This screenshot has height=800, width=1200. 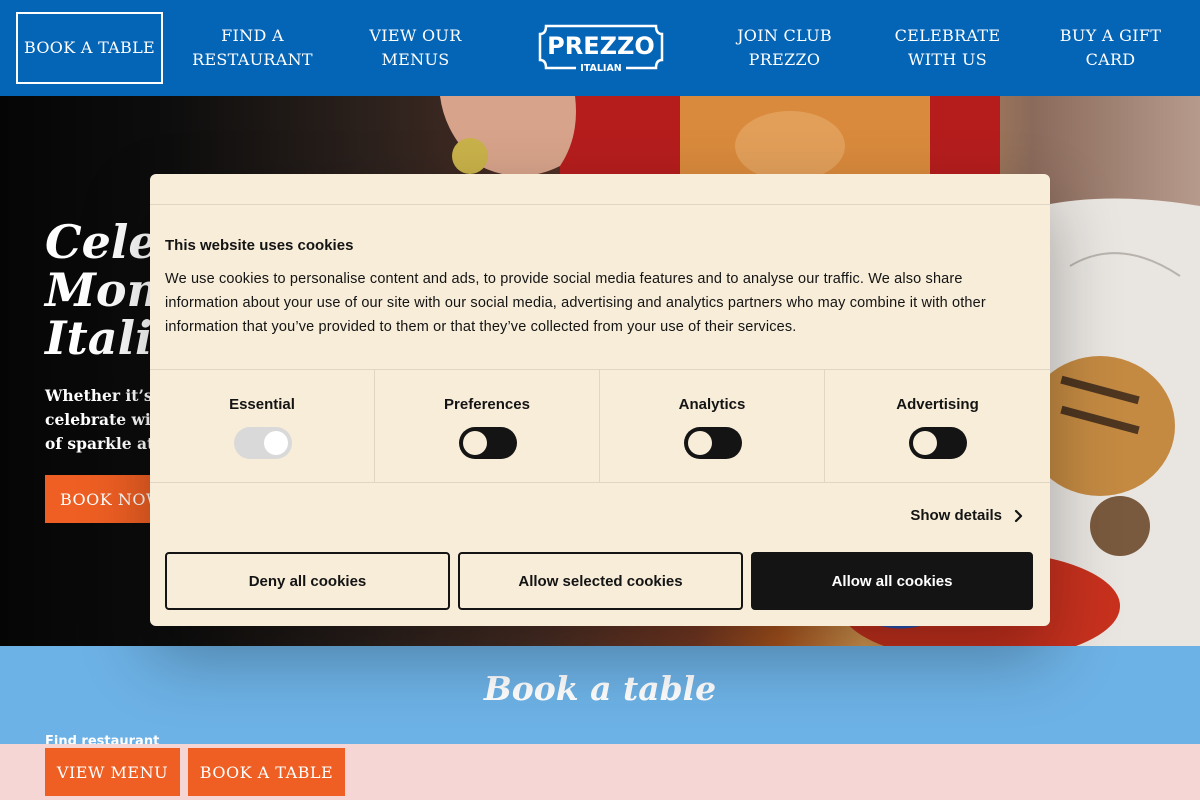 What do you see at coordinates (1110, 48) in the screenshot?
I see `nav-gift-card-link: BUY A GIFT CARD` at bounding box center [1110, 48].